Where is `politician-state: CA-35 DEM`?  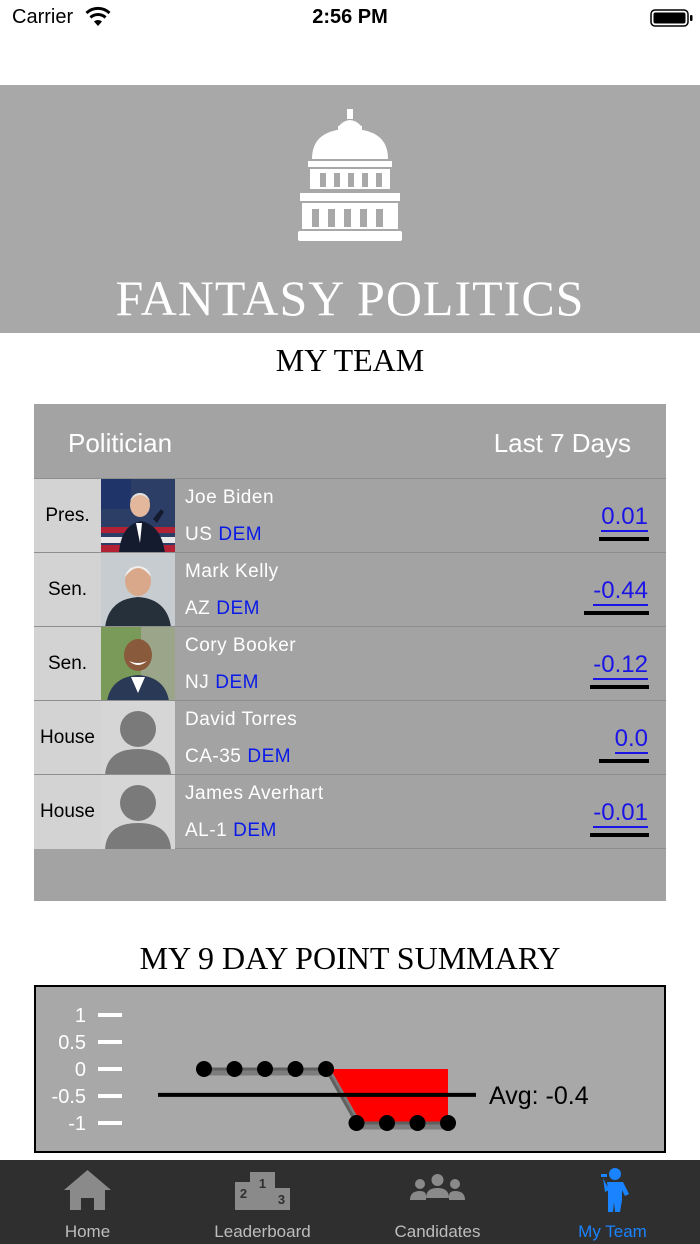 politician-state: CA-35 DEM is located at coordinates (238, 757).